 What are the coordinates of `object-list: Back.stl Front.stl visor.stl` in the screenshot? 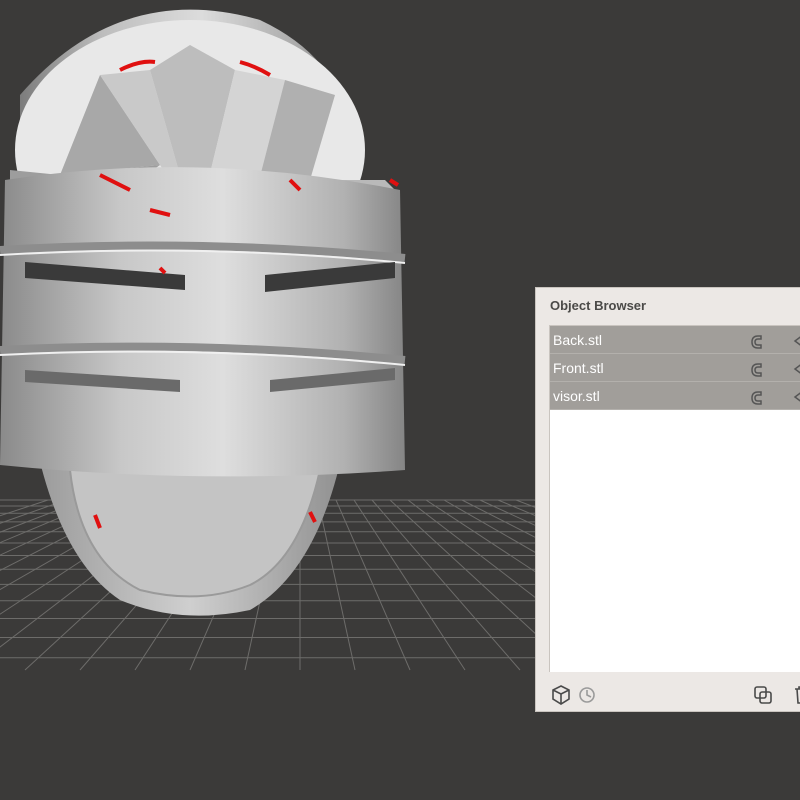 It's located at (674, 498).